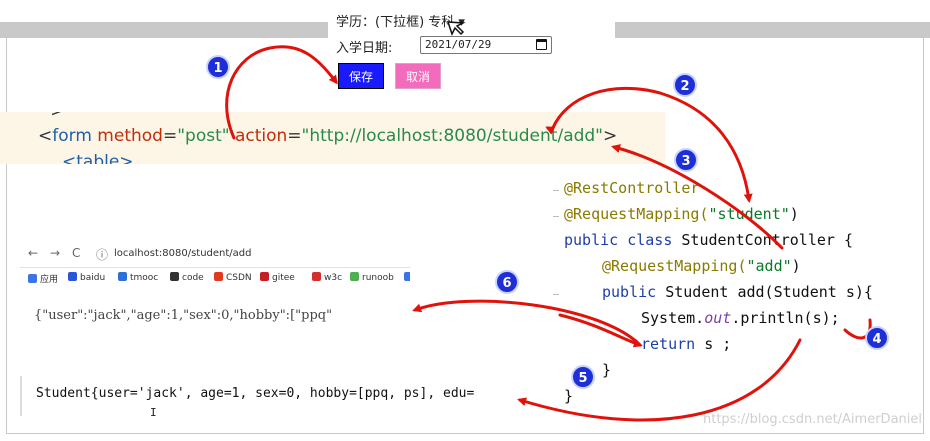 The image size is (930, 441). I want to click on arrow-2-action-start, so click(550, 130).